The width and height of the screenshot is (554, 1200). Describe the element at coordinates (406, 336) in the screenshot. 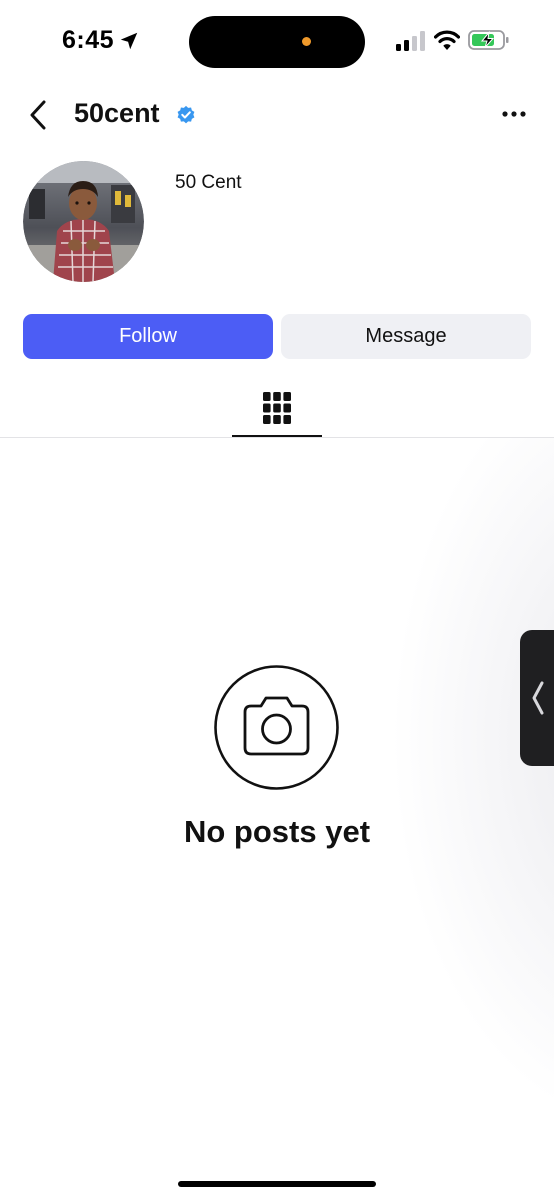

I see `message-button: Message` at that location.